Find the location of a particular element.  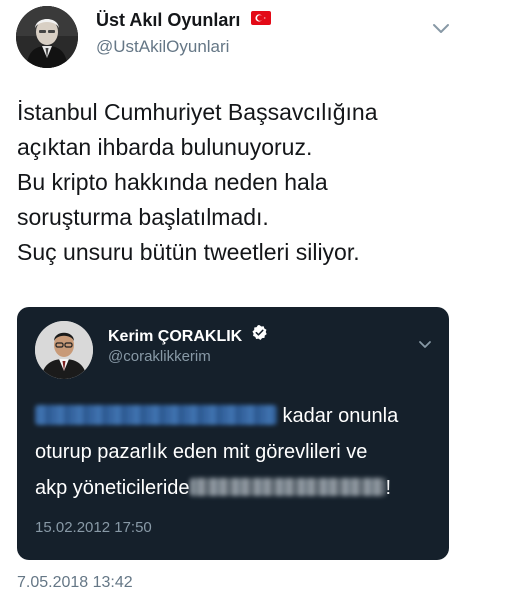

quoted-author-display-name: Kerim ÇORAKLIK is located at coordinates (188, 336).